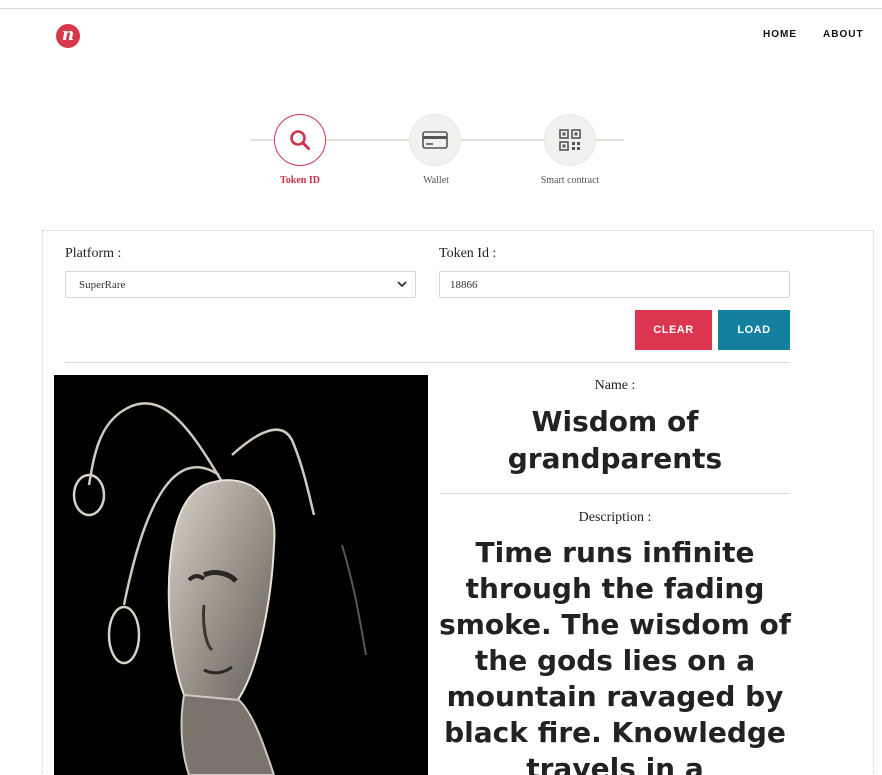 This screenshot has width=882, height=775. I want to click on nav-home-link: HOME, so click(780, 34).